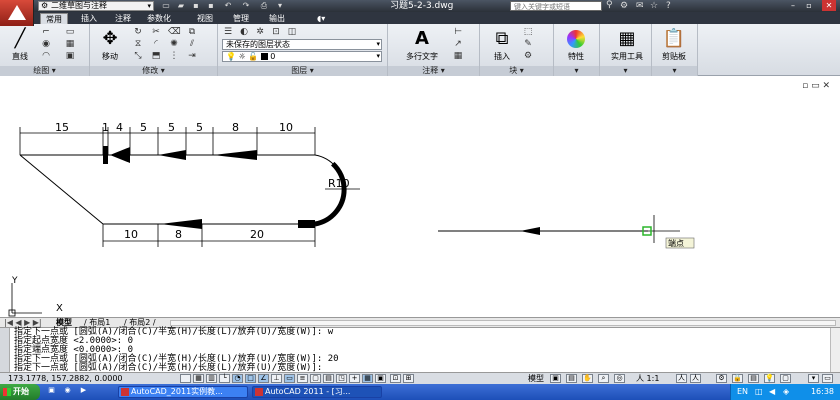 This screenshot has height=400, width=840. What do you see at coordinates (228, 6) in the screenshot?
I see `undo-icon: ↶` at bounding box center [228, 6].